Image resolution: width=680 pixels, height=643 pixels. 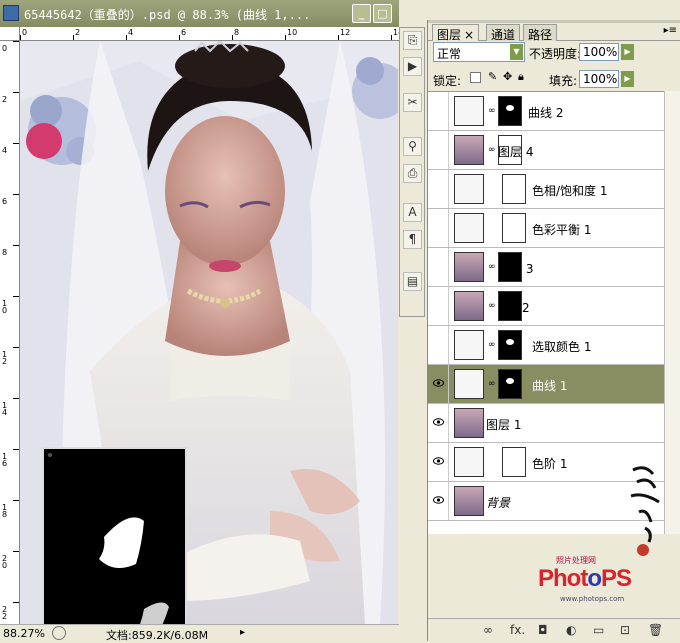 I want to click on blend-mode-select: 正常 ▼, so click(x=479, y=52).